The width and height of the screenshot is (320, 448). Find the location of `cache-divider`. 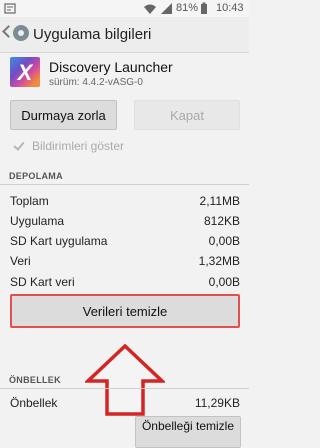

cache-divider is located at coordinates (124, 388).